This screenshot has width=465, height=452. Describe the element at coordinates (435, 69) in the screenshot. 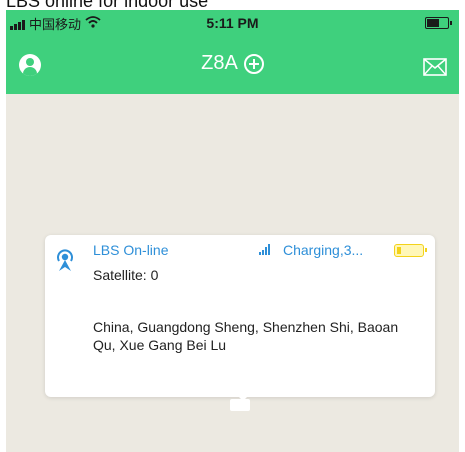

I see `mail-icon` at that location.